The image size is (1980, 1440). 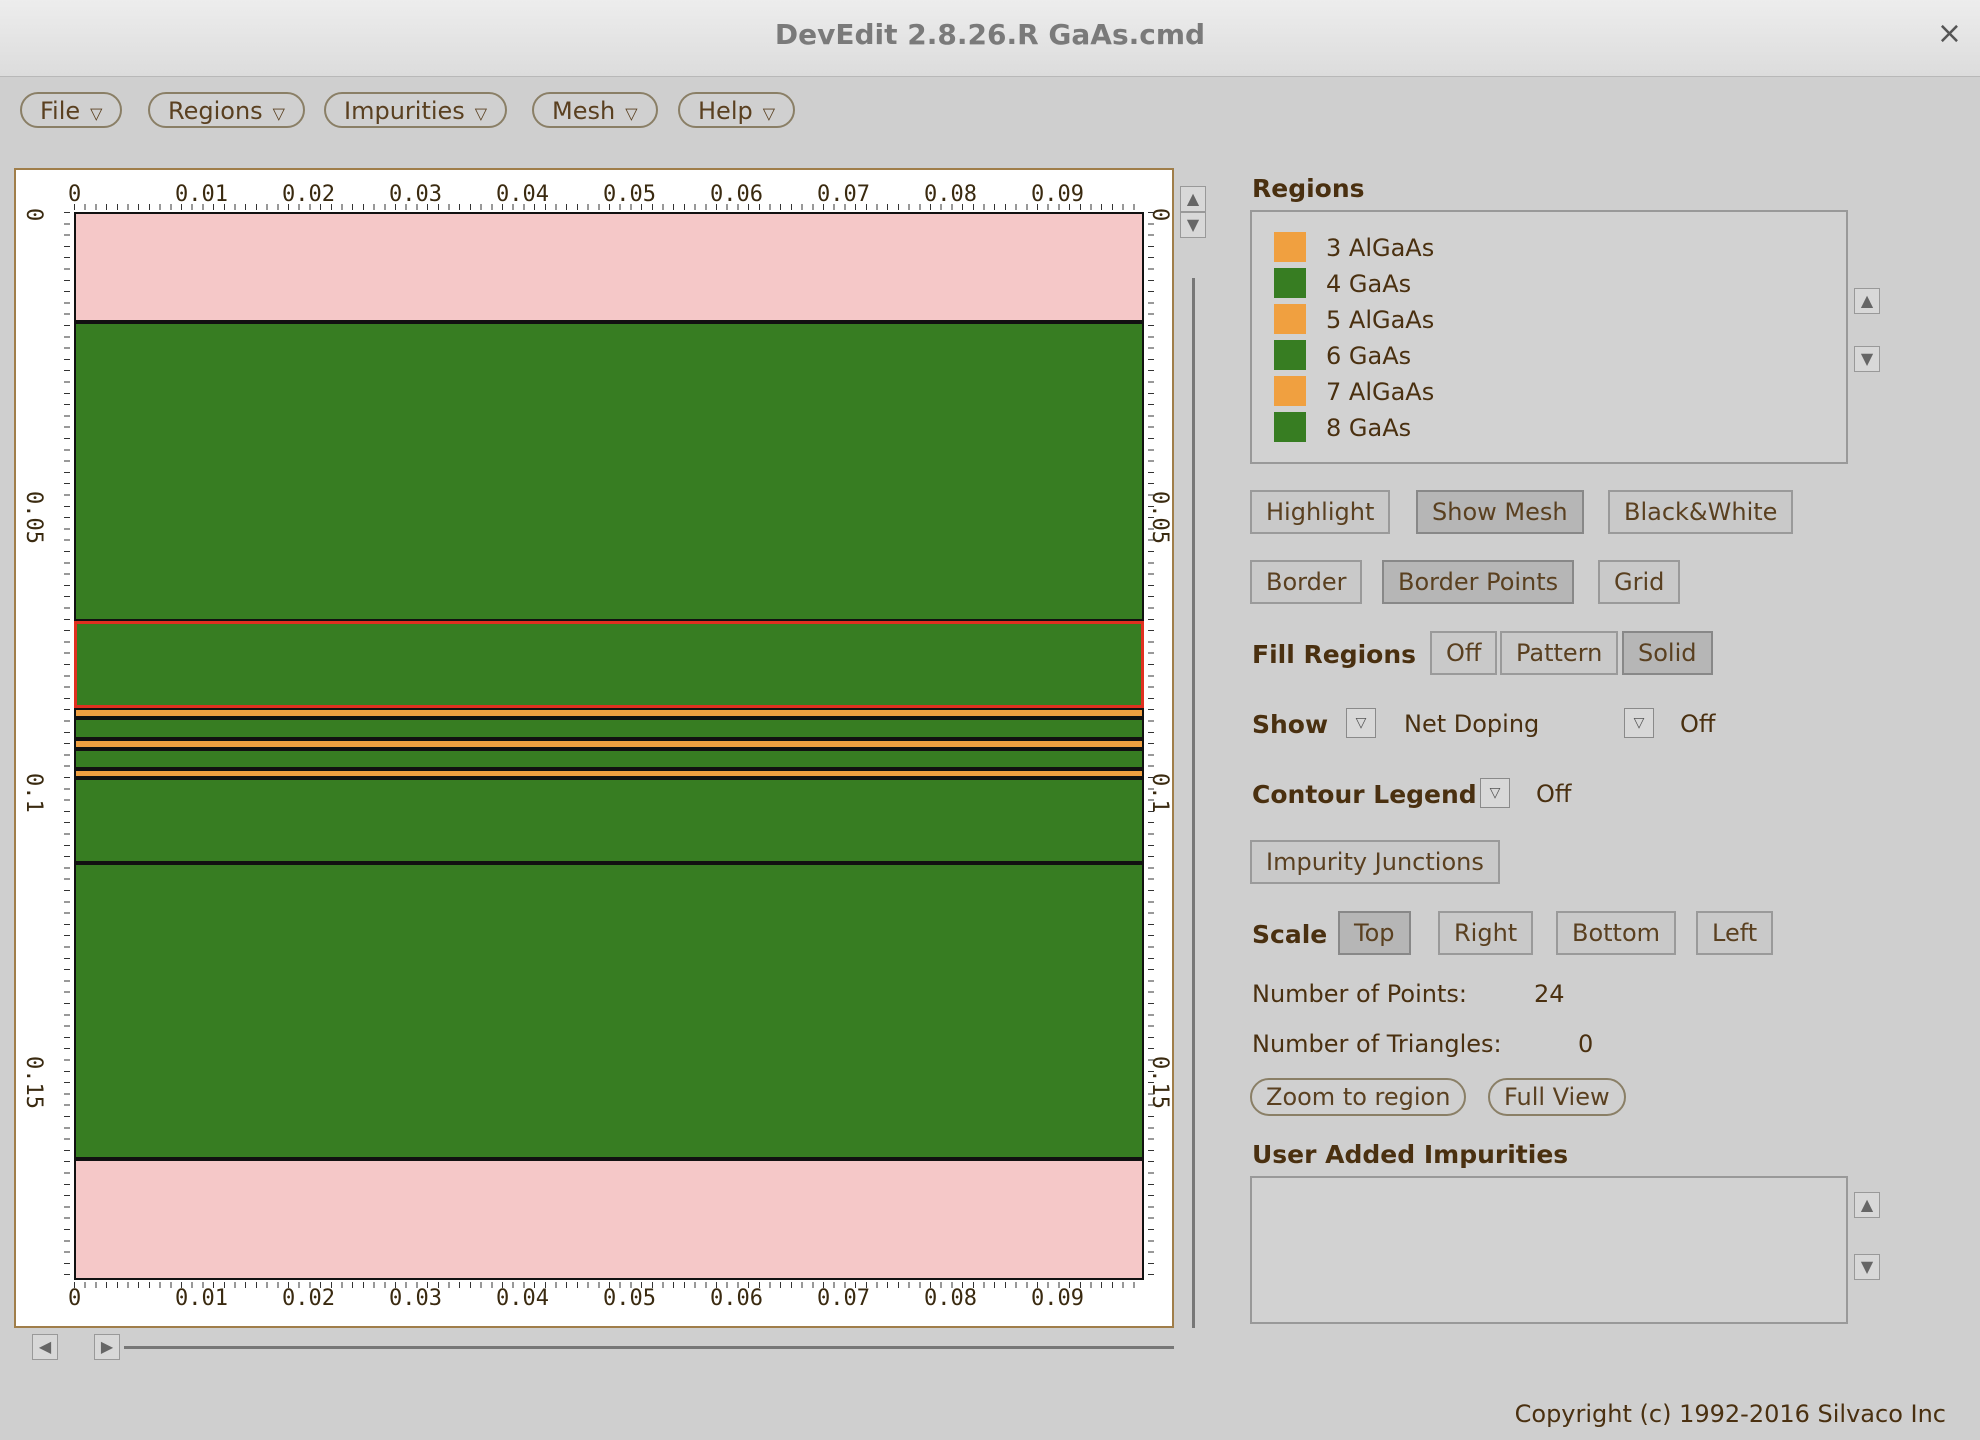 I want to click on region-label: 7 AlGaAs, so click(x=1380, y=392).